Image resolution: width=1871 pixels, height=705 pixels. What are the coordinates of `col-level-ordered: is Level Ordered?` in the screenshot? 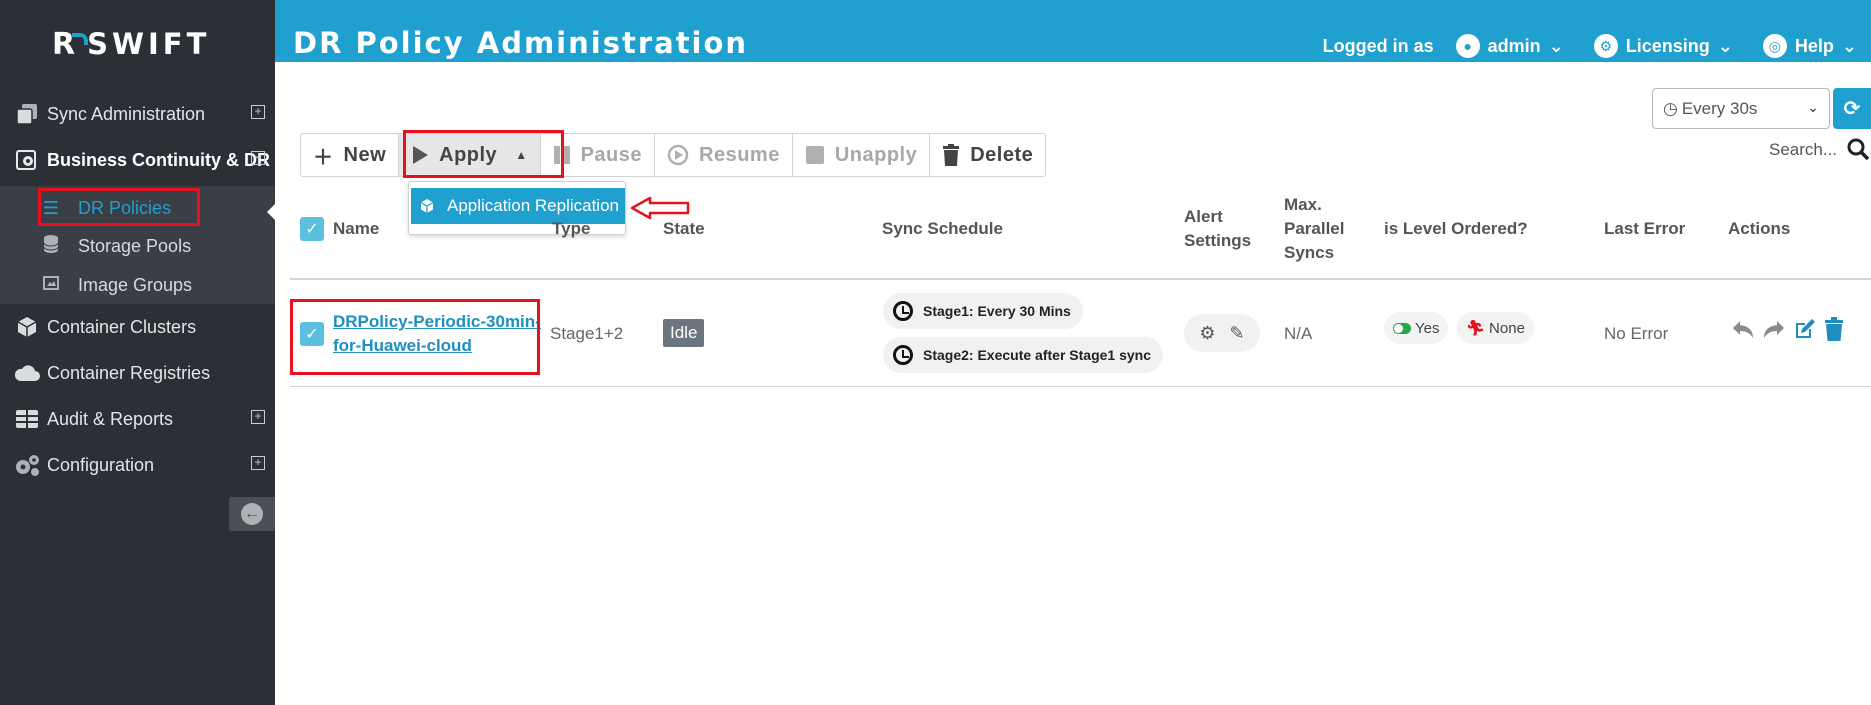 It's located at (1456, 229).